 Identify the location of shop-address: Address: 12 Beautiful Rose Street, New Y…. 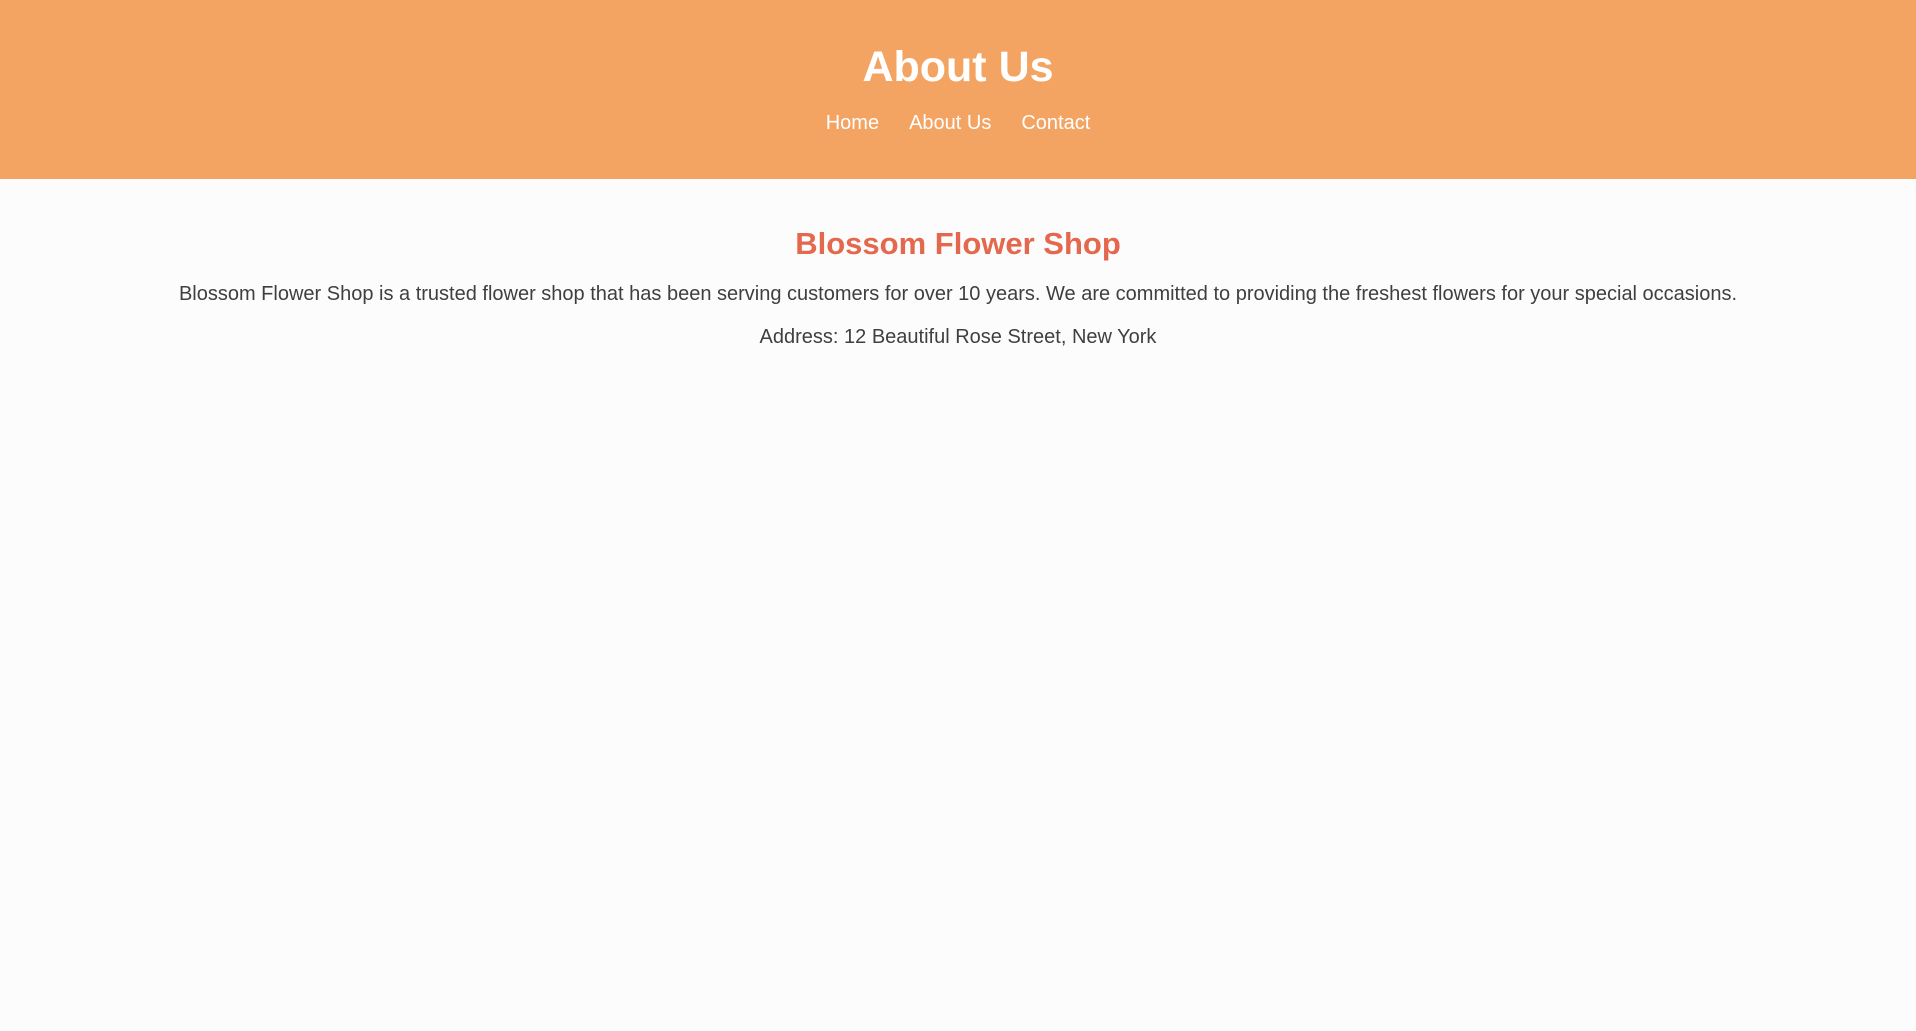
(958, 337).